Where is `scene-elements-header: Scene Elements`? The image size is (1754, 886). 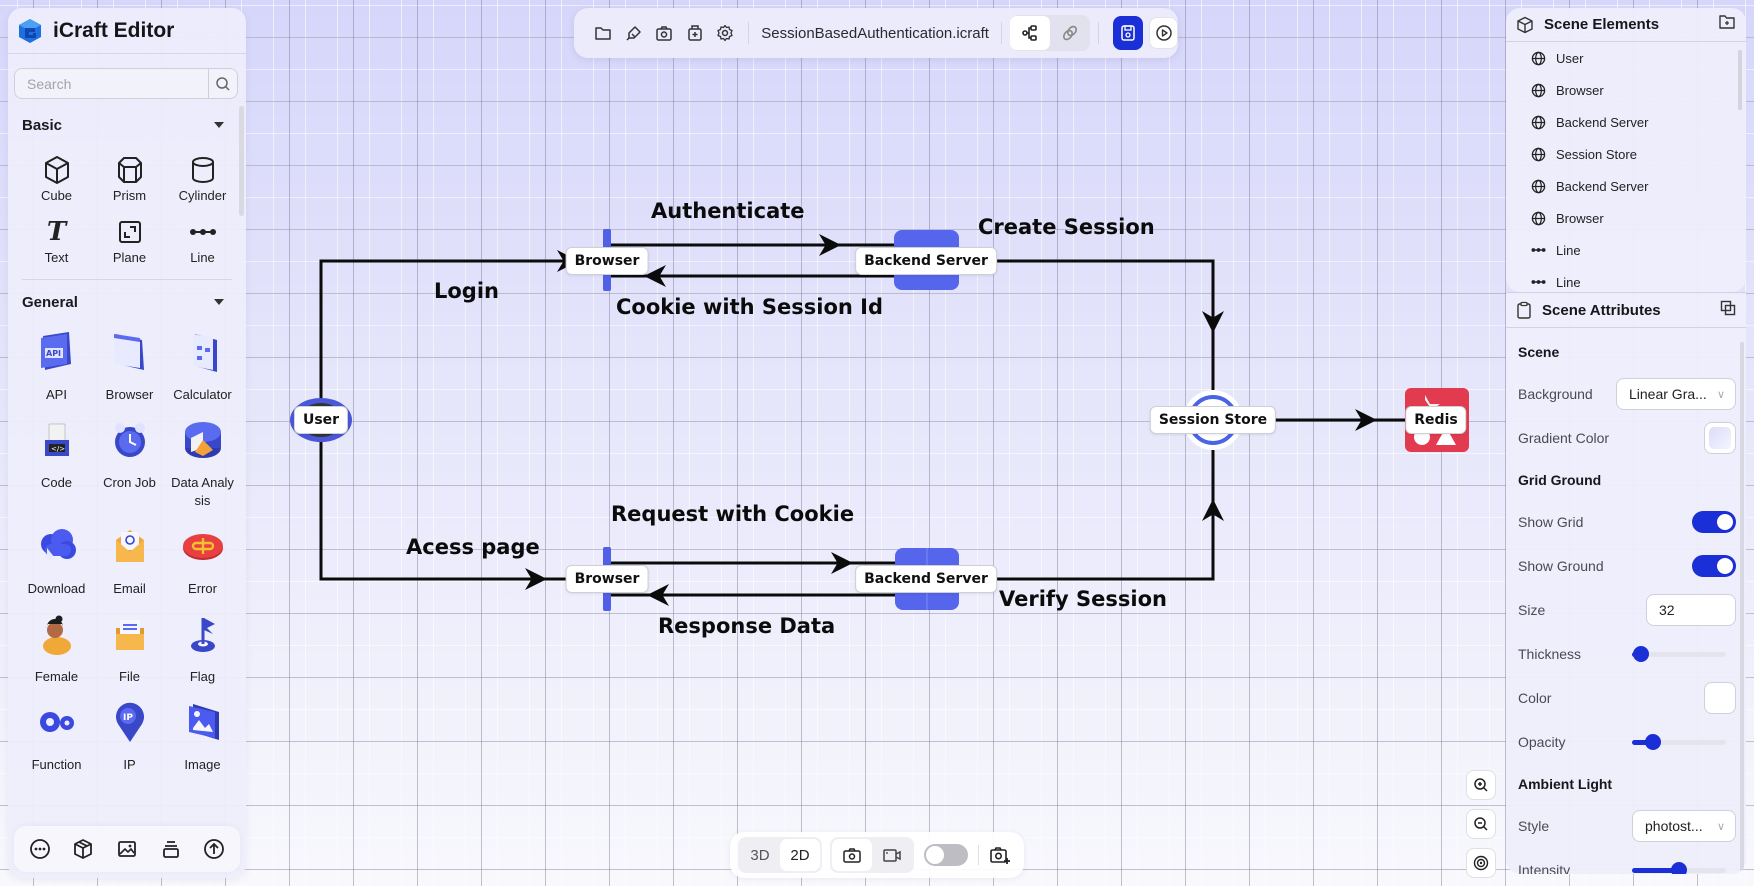 scene-elements-header: Scene Elements is located at coordinates (1626, 25).